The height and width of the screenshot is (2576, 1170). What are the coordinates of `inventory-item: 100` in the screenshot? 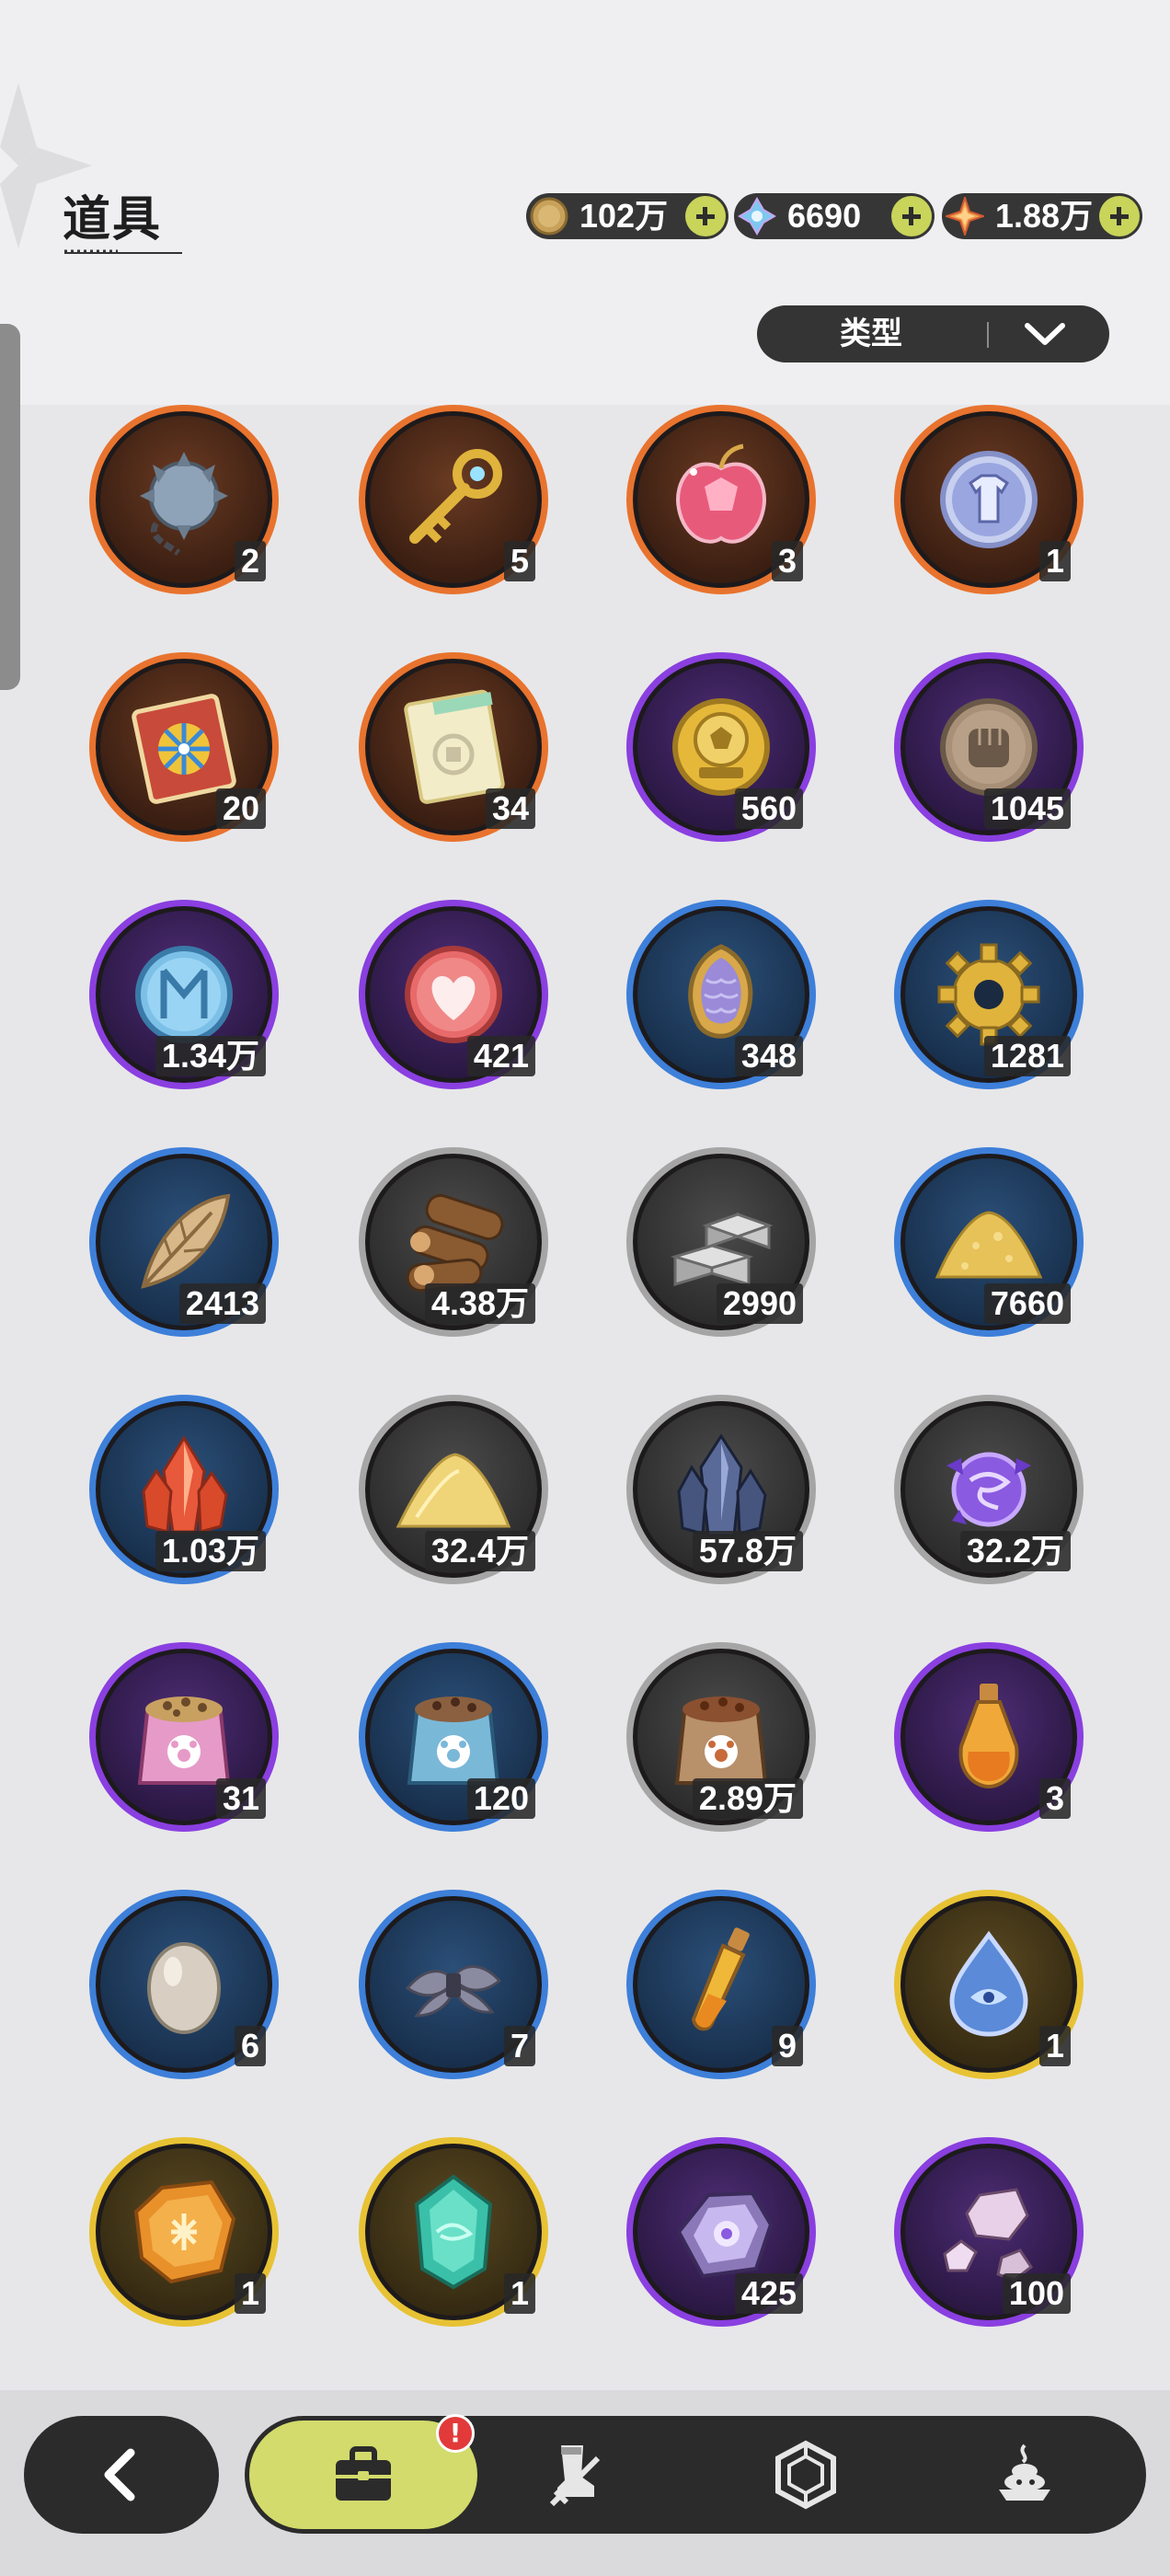 It's located at (989, 2232).